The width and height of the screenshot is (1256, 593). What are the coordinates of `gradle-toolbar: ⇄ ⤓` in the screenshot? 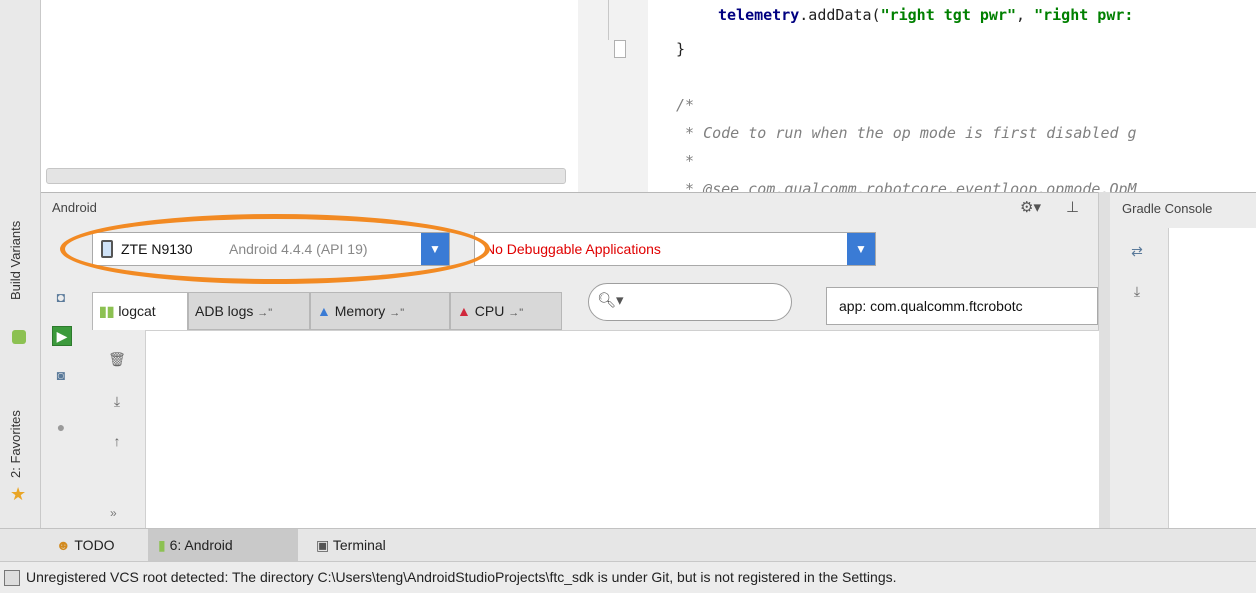 It's located at (1139, 378).